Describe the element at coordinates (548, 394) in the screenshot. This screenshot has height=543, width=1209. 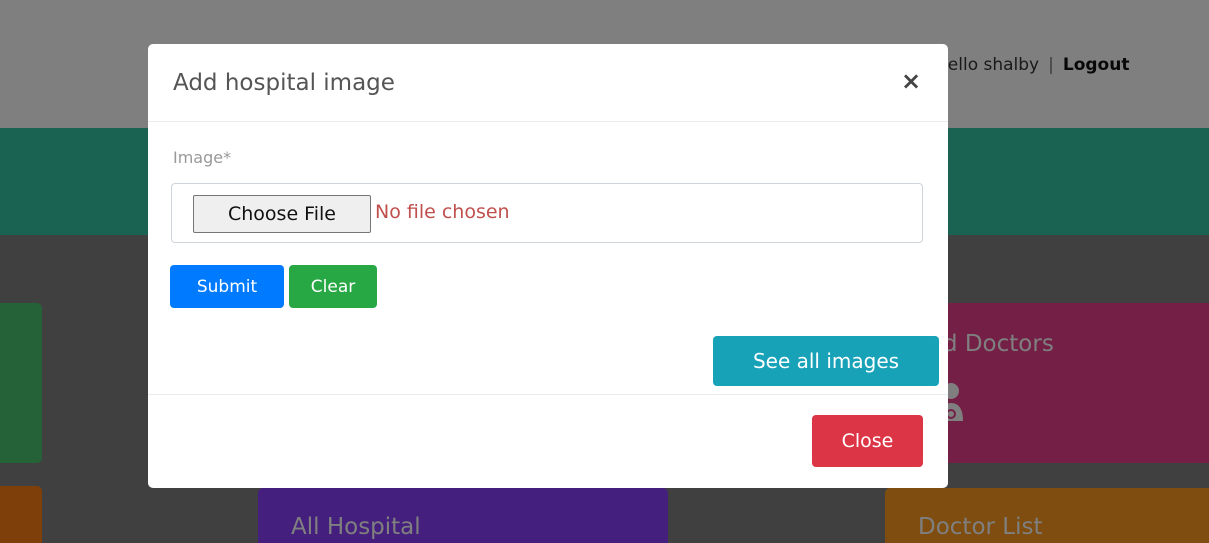
I see `modal-footer-divider` at that location.